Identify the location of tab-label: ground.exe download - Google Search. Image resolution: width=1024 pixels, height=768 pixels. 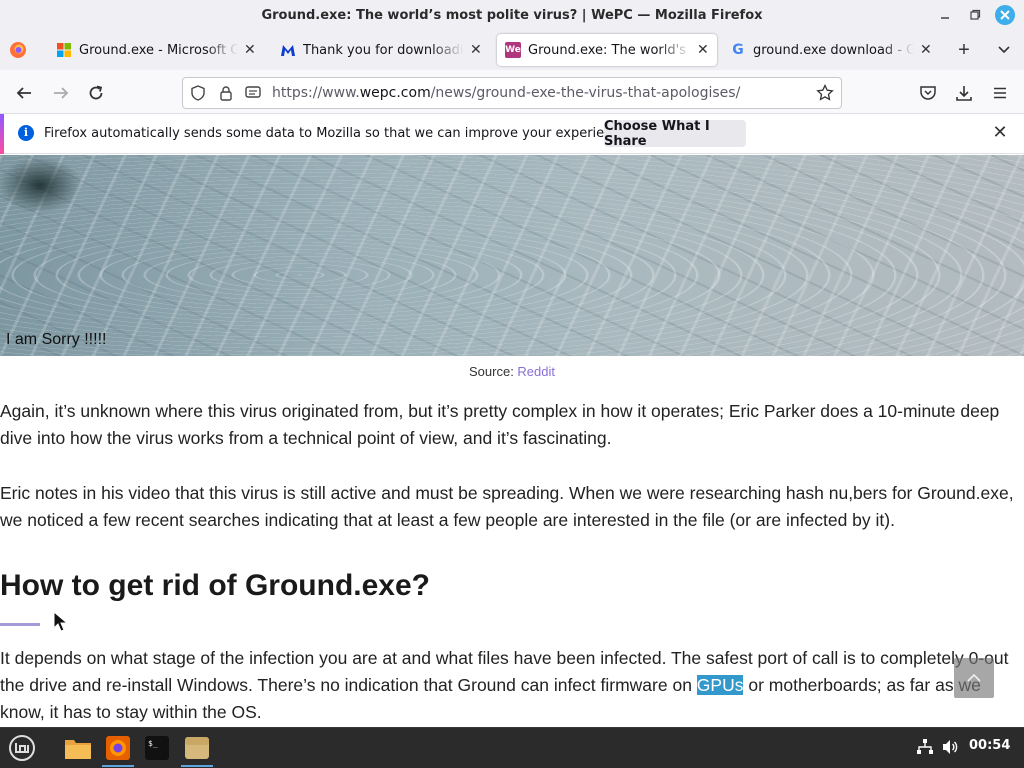
(833, 50).